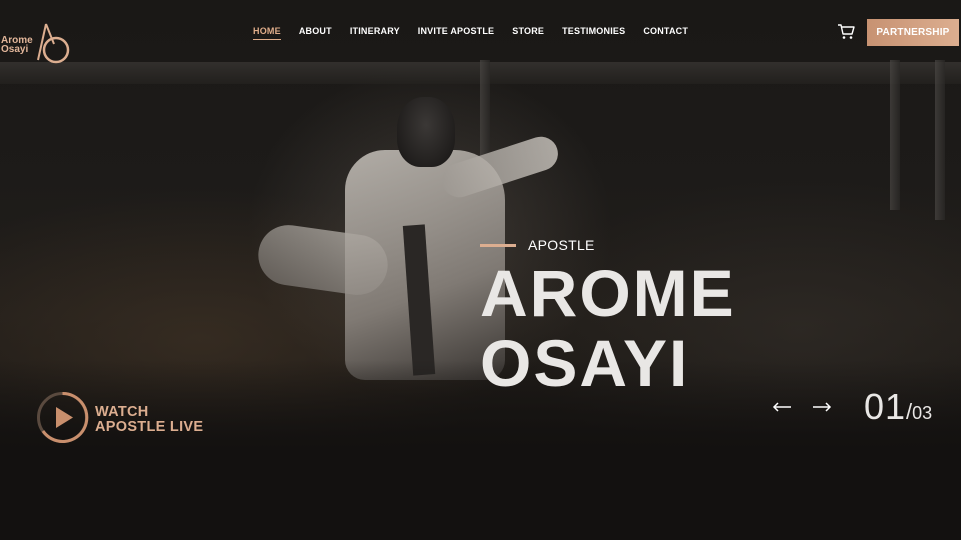 Image resolution: width=961 pixels, height=540 pixels. What do you see at coordinates (315, 33) in the screenshot?
I see `nav-item-about: ABOUT` at bounding box center [315, 33].